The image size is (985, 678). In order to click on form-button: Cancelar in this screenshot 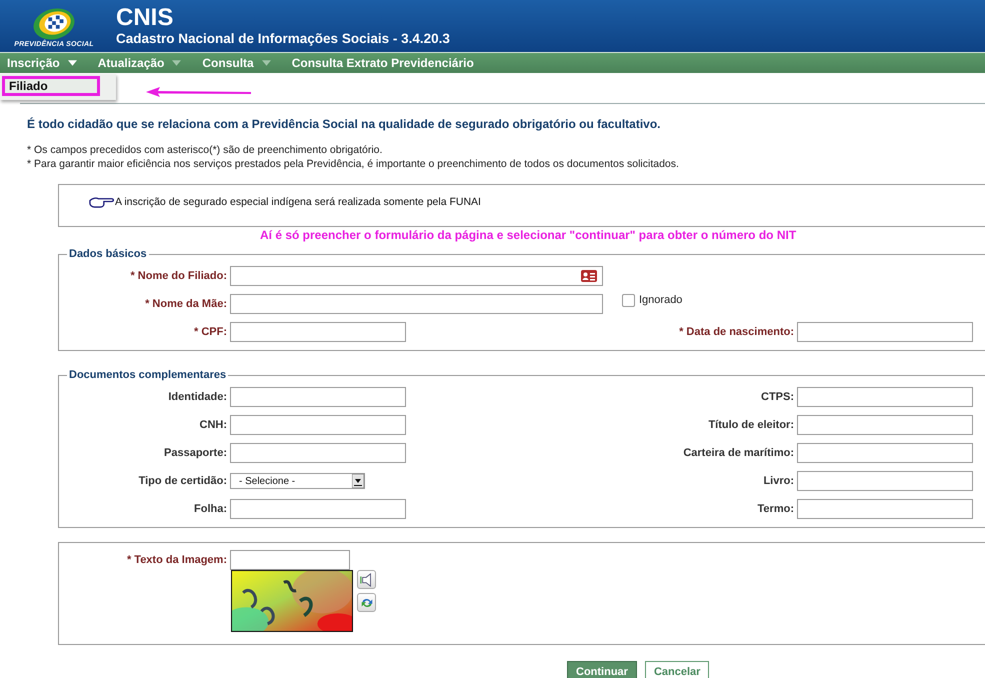, I will do `click(677, 669)`.